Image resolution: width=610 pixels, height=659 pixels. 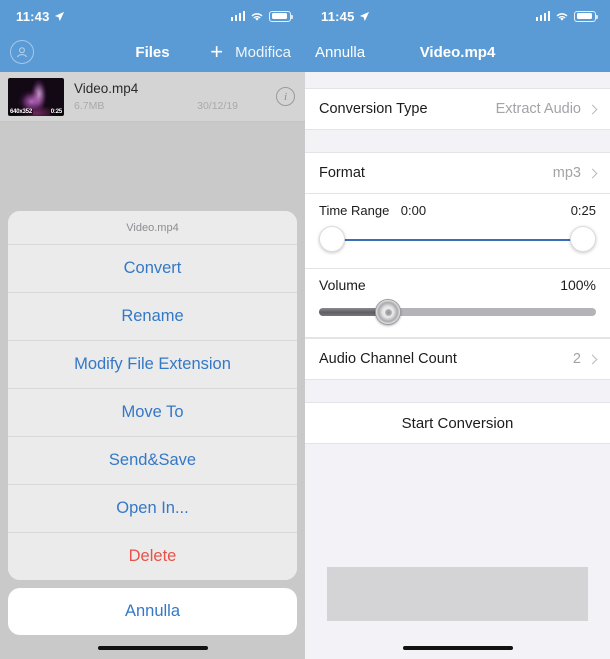 I want to click on time-range-thumb-start, so click(x=332, y=239).